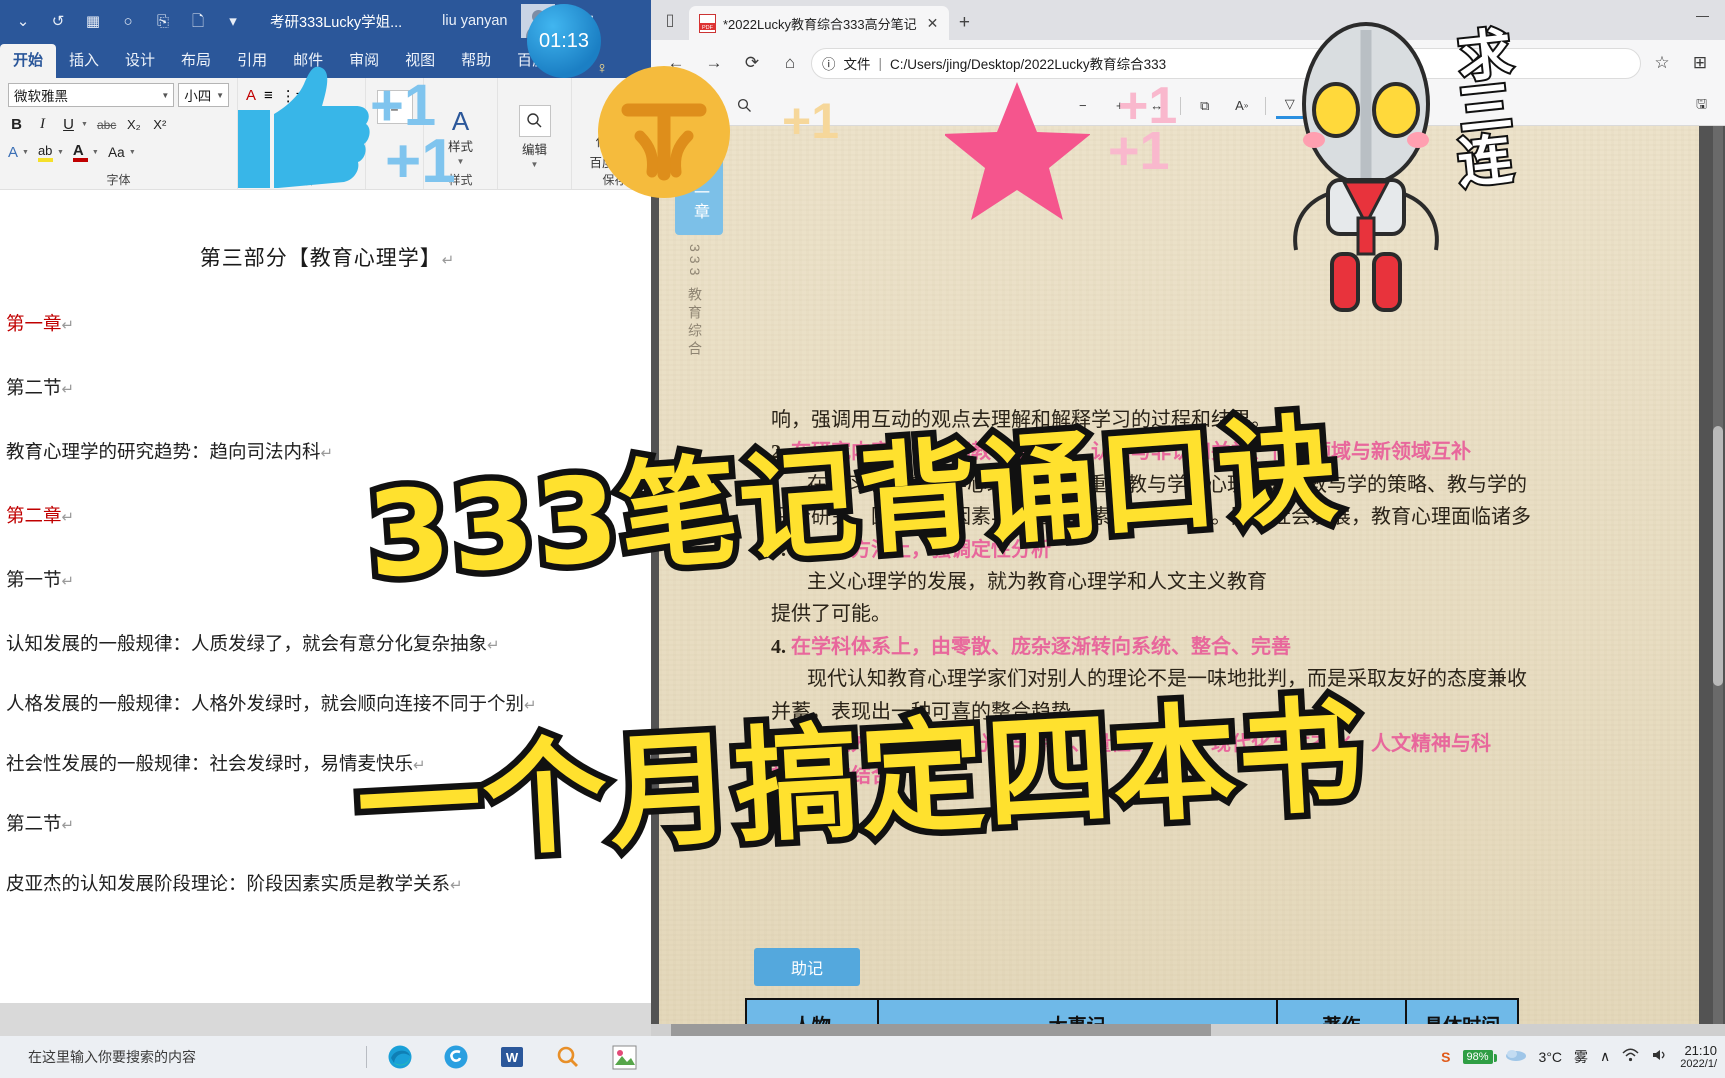  What do you see at coordinates (790, 63) in the screenshot?
I see `home-button: ⌂` at bounding box center [790, 63].